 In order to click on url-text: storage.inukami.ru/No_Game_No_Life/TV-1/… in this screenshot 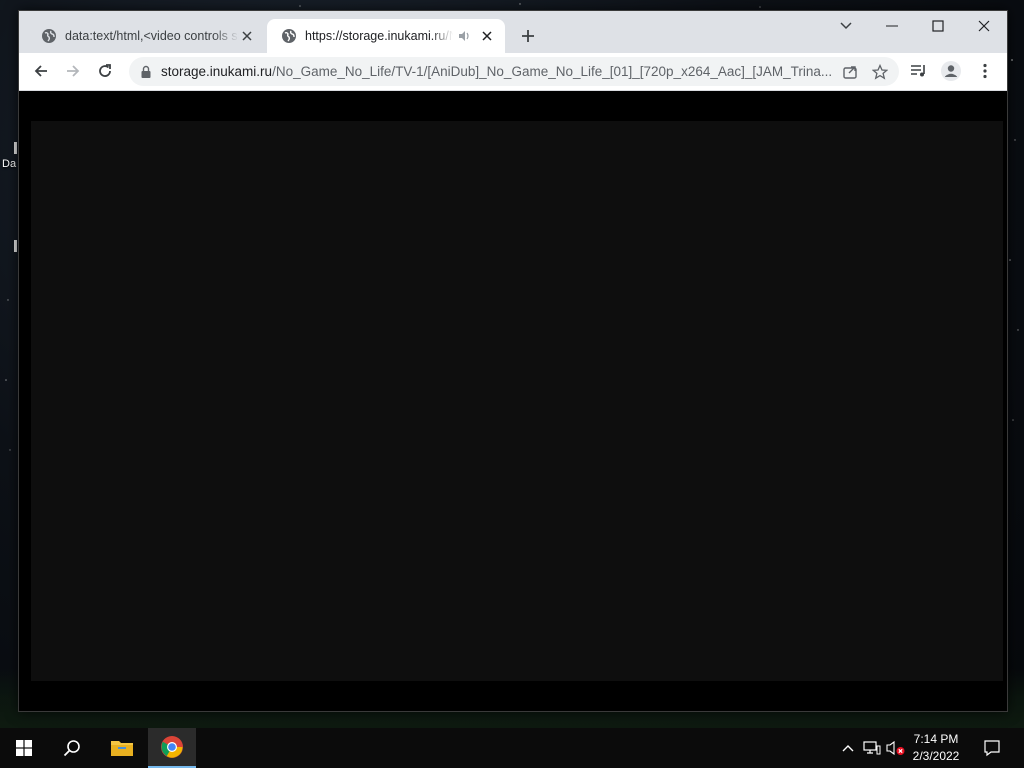, I will do `click(496, 71)`.